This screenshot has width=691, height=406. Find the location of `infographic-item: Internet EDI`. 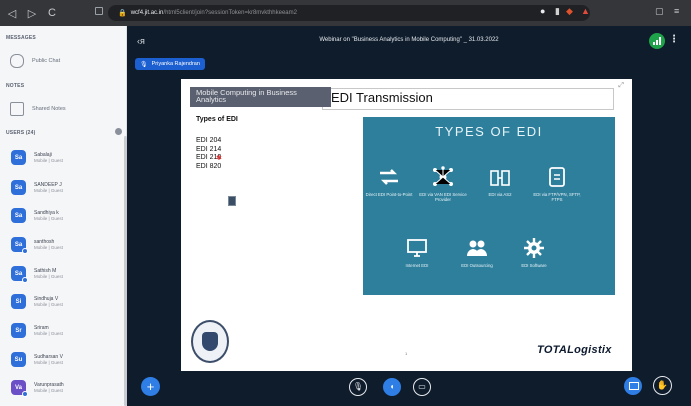

infographic-item: Internet EDI is located at coordinates (417, 252).